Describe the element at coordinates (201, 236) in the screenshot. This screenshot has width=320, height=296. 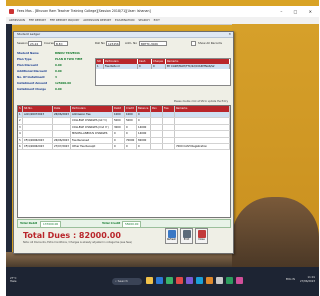
I see `close-button: Close` at that location.